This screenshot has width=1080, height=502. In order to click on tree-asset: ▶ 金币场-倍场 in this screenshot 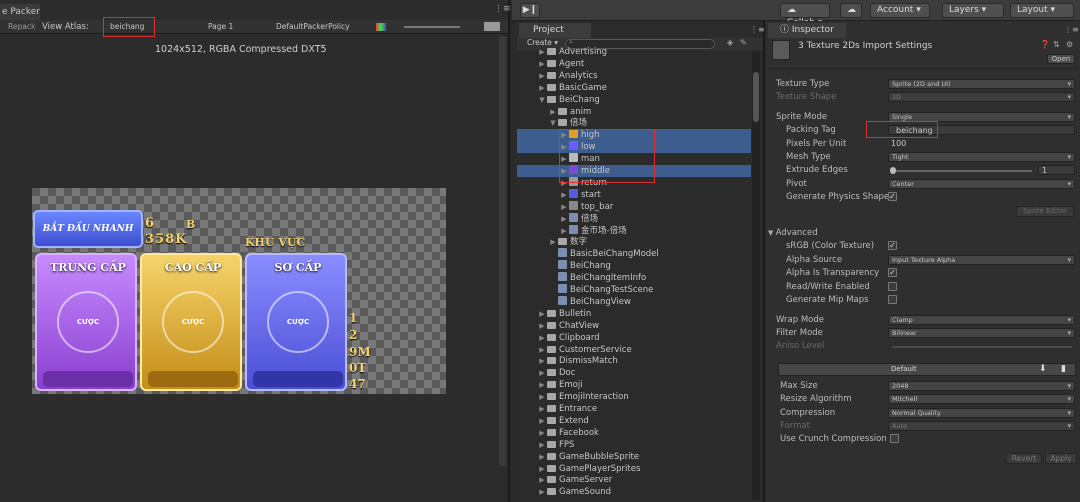, I will do `click(634, 230)`.